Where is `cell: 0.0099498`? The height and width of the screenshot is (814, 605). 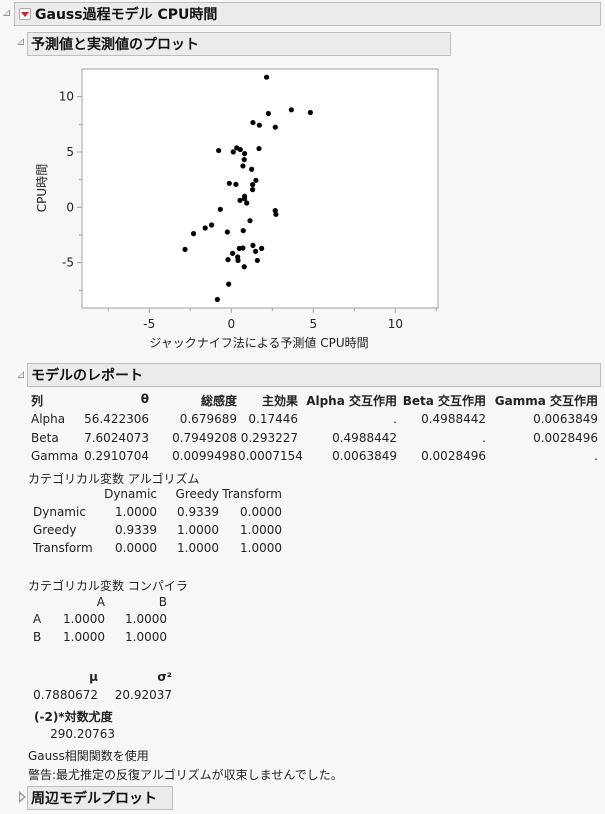
cell: 0.0099498 is located at coordinates (204, 456).